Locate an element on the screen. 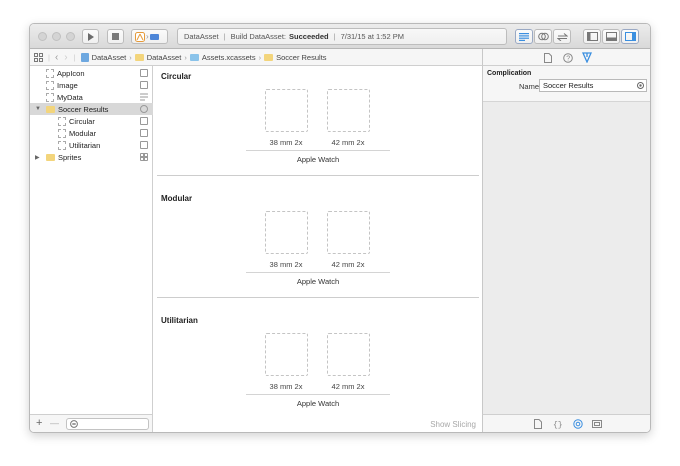  run-button is located at coordinates (90, 36).